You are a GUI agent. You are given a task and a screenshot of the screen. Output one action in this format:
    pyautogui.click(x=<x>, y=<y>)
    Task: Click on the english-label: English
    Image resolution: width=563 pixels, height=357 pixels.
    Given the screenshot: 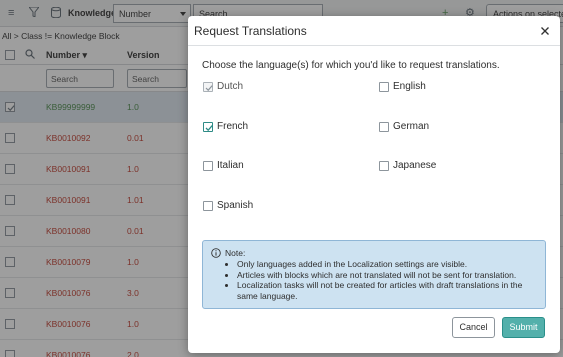 What is the action you would take?
    pyautogui.click(x=409, y=86)
    